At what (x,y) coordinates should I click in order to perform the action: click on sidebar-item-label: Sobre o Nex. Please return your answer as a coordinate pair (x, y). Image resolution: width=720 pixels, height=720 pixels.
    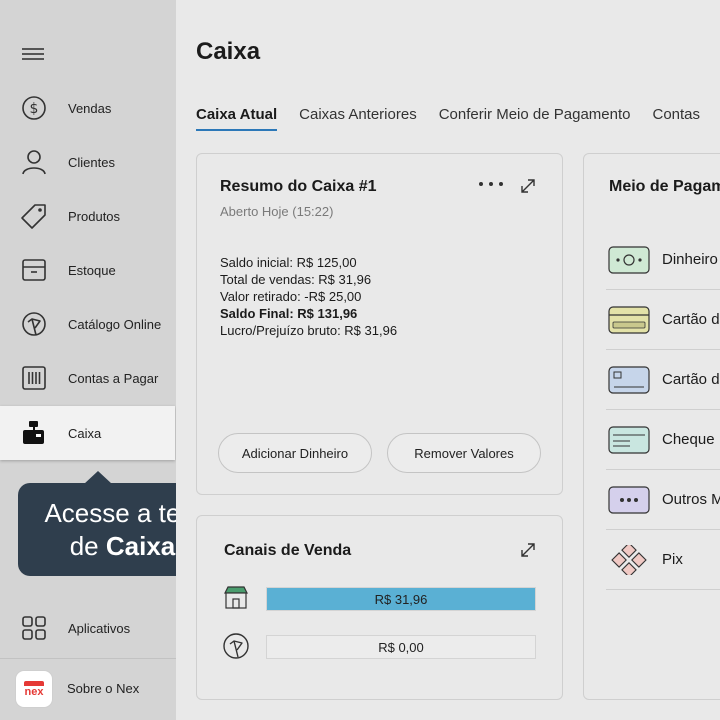
    Looking at the image, I should click on (103, 688).